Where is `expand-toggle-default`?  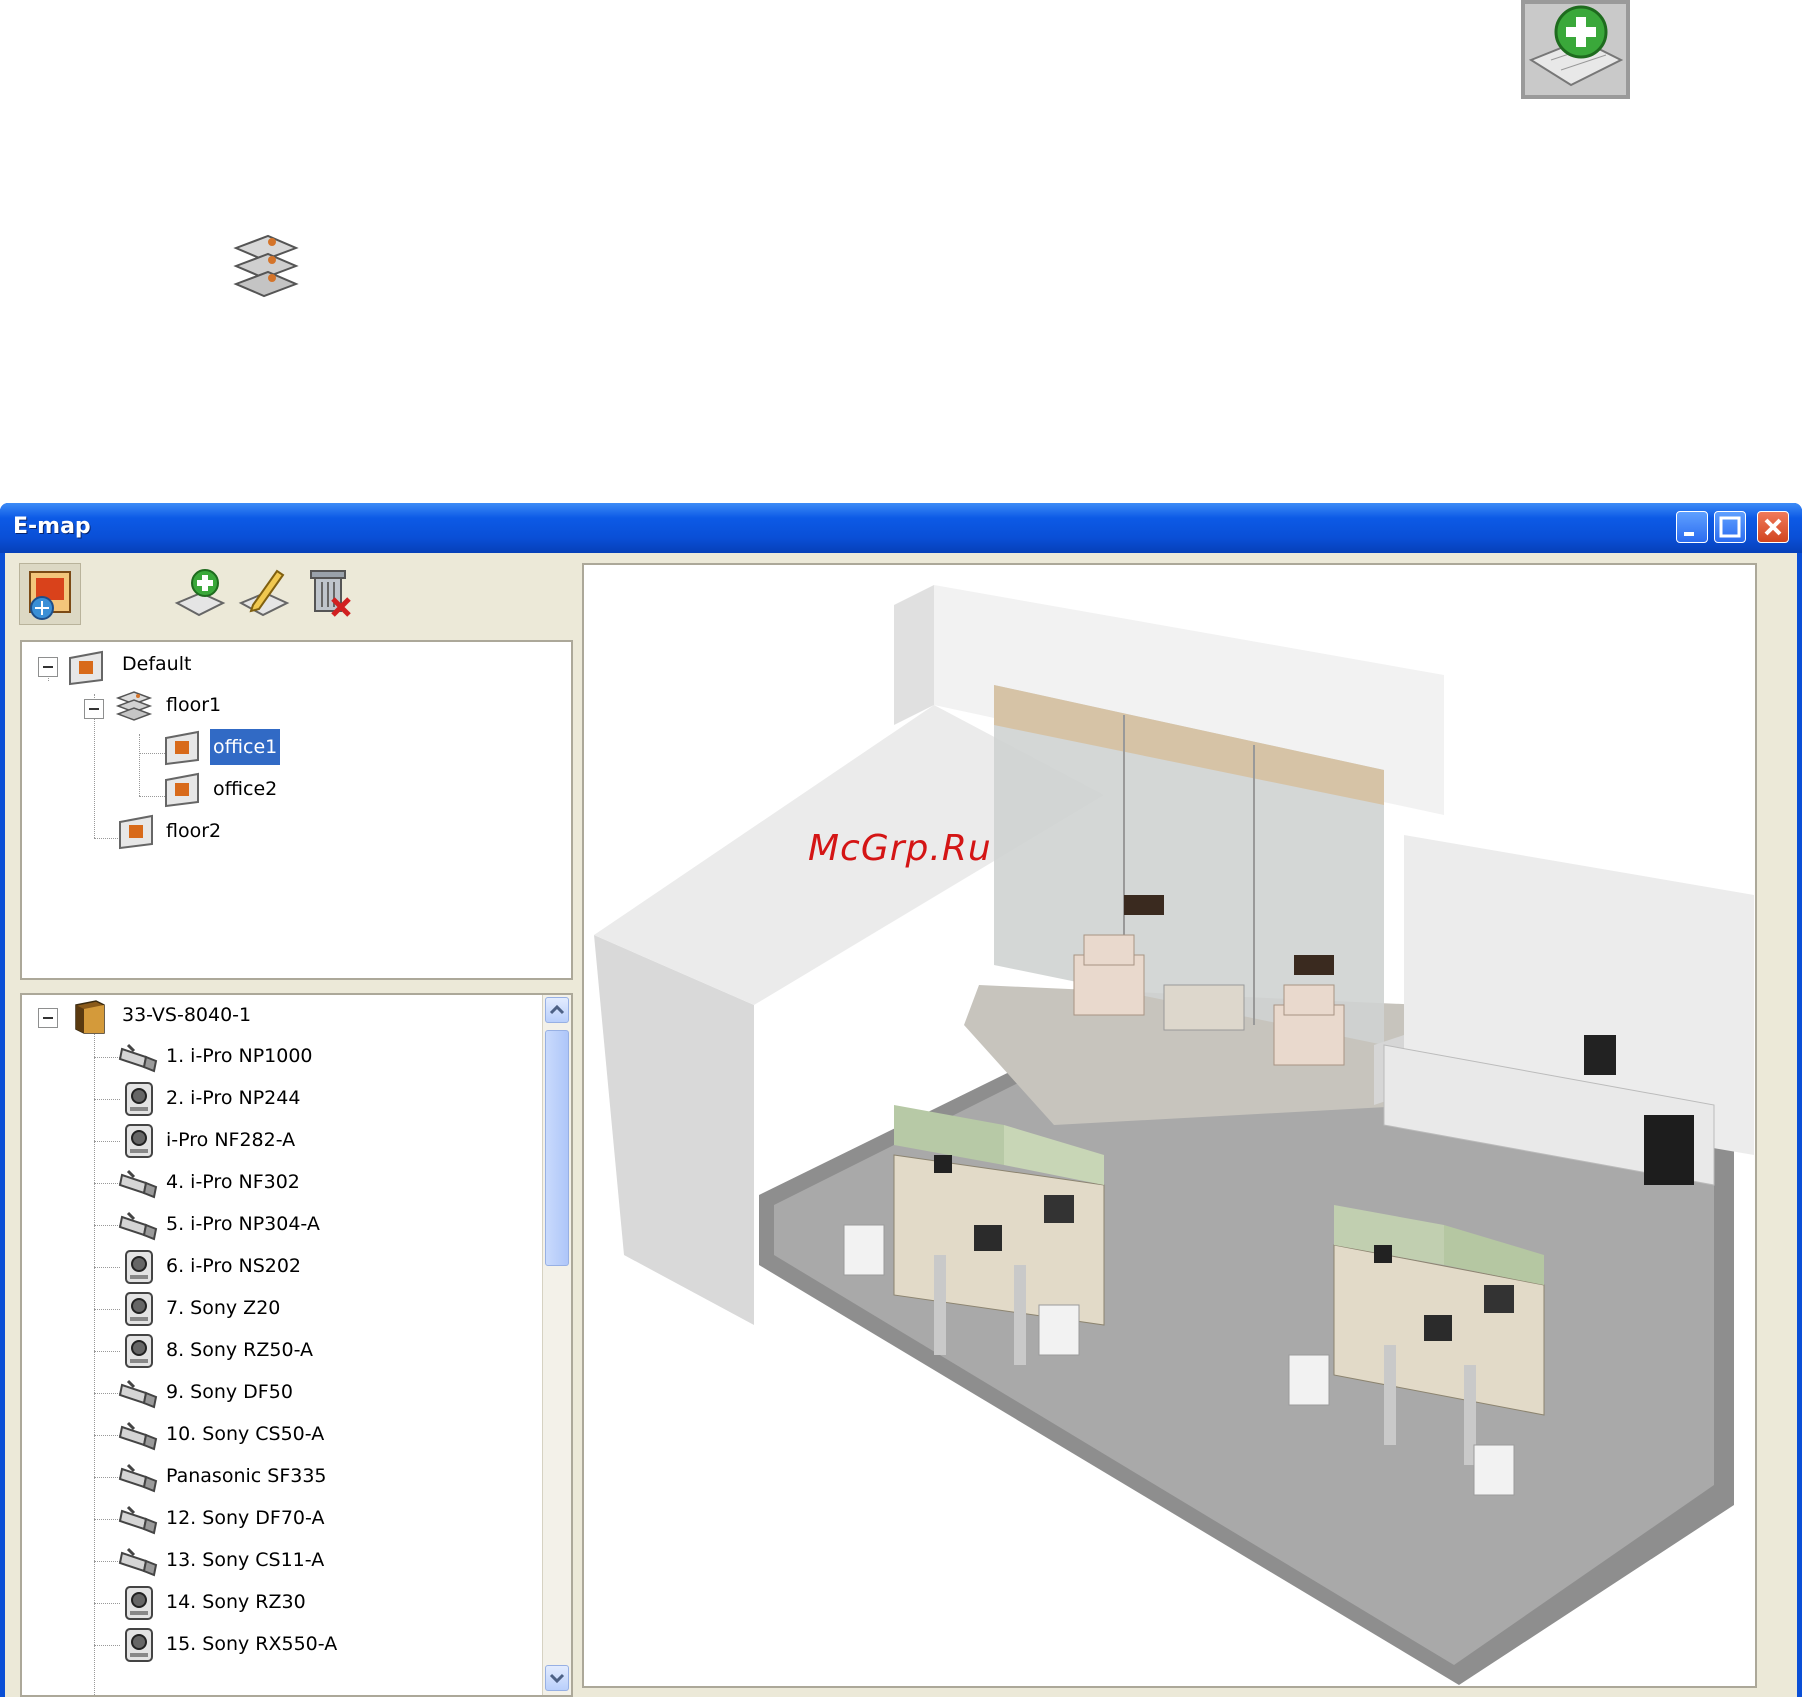
expand-toggle-default is located at coordinates (48, 667).